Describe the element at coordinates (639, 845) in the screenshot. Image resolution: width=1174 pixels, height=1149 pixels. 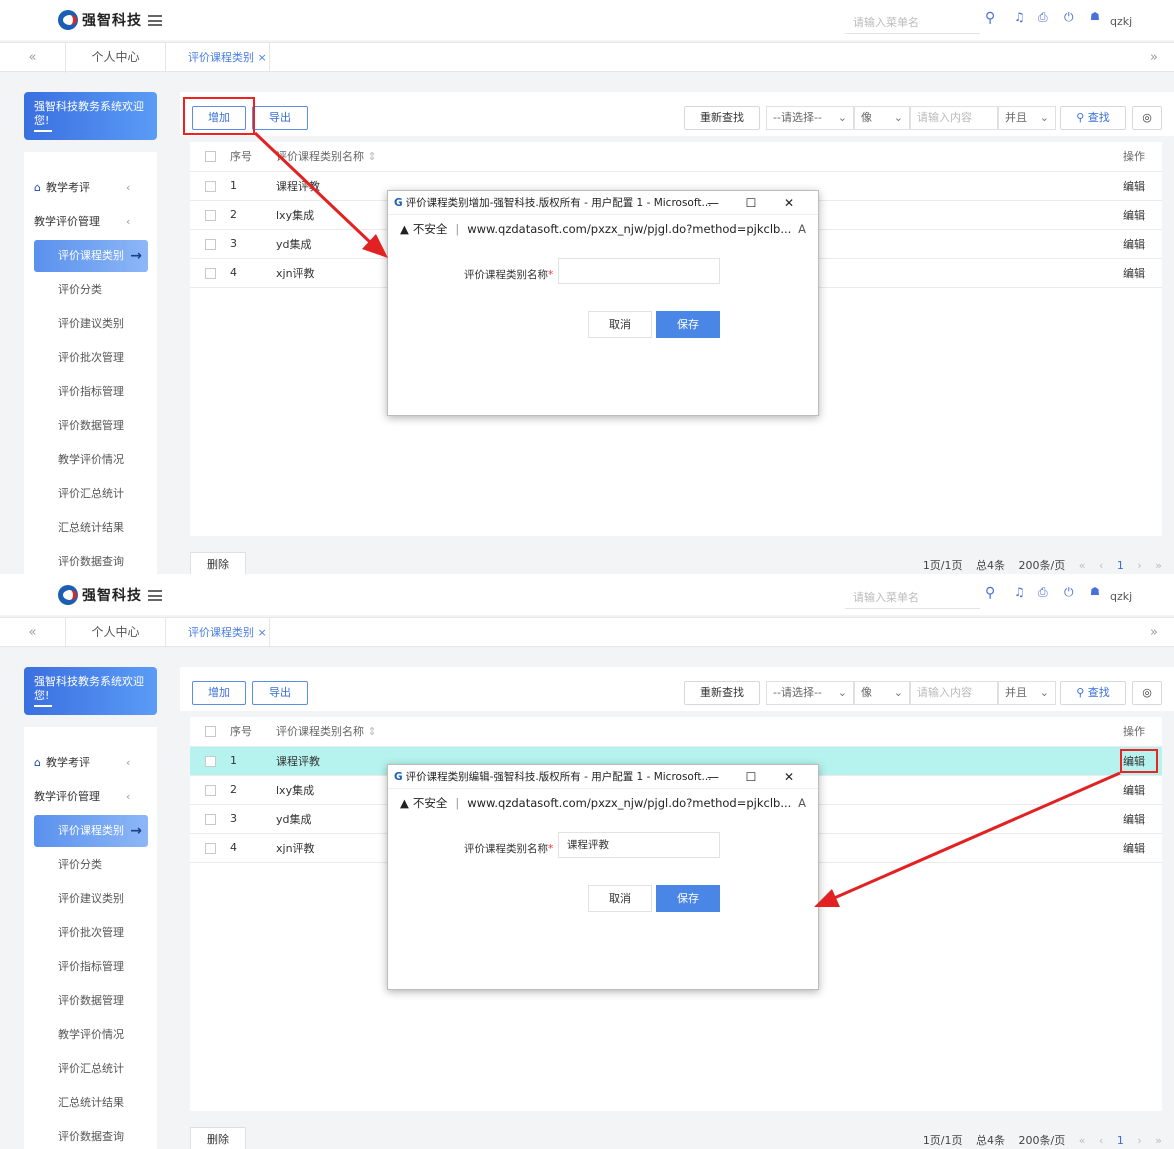
I see `category-name-input: 课程评教` at that location.